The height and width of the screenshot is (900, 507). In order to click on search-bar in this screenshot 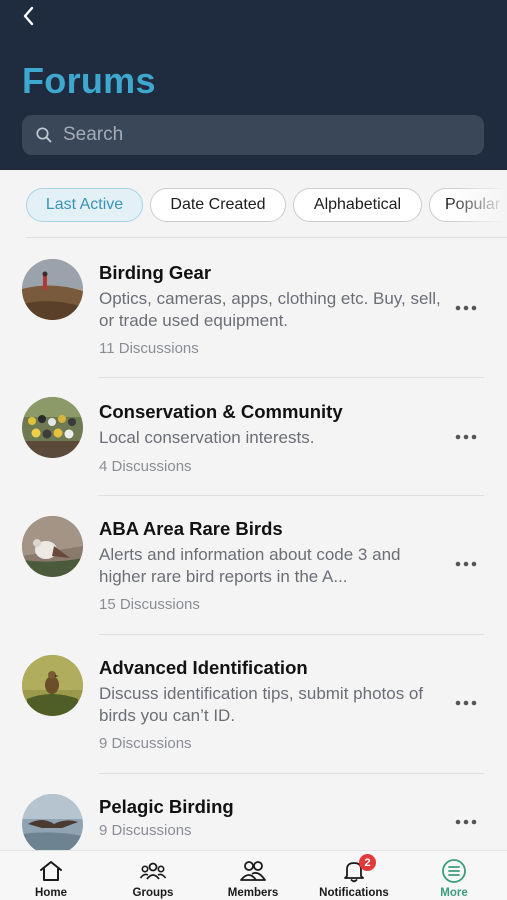, I will do `click(253, 135)`.